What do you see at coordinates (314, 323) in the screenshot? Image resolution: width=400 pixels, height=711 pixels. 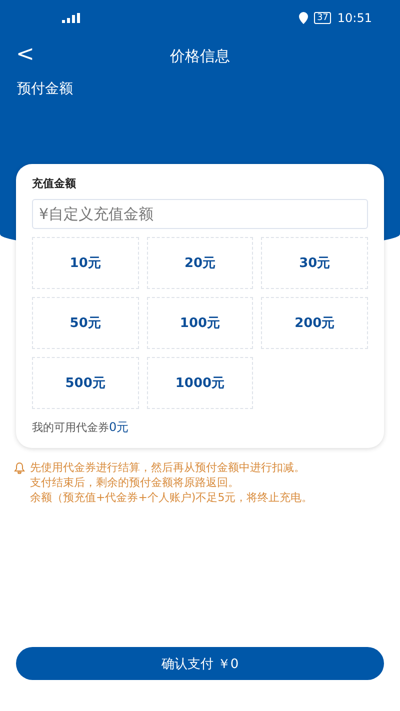 I see `amount-option: 200元` at bounding box center [314, 323].